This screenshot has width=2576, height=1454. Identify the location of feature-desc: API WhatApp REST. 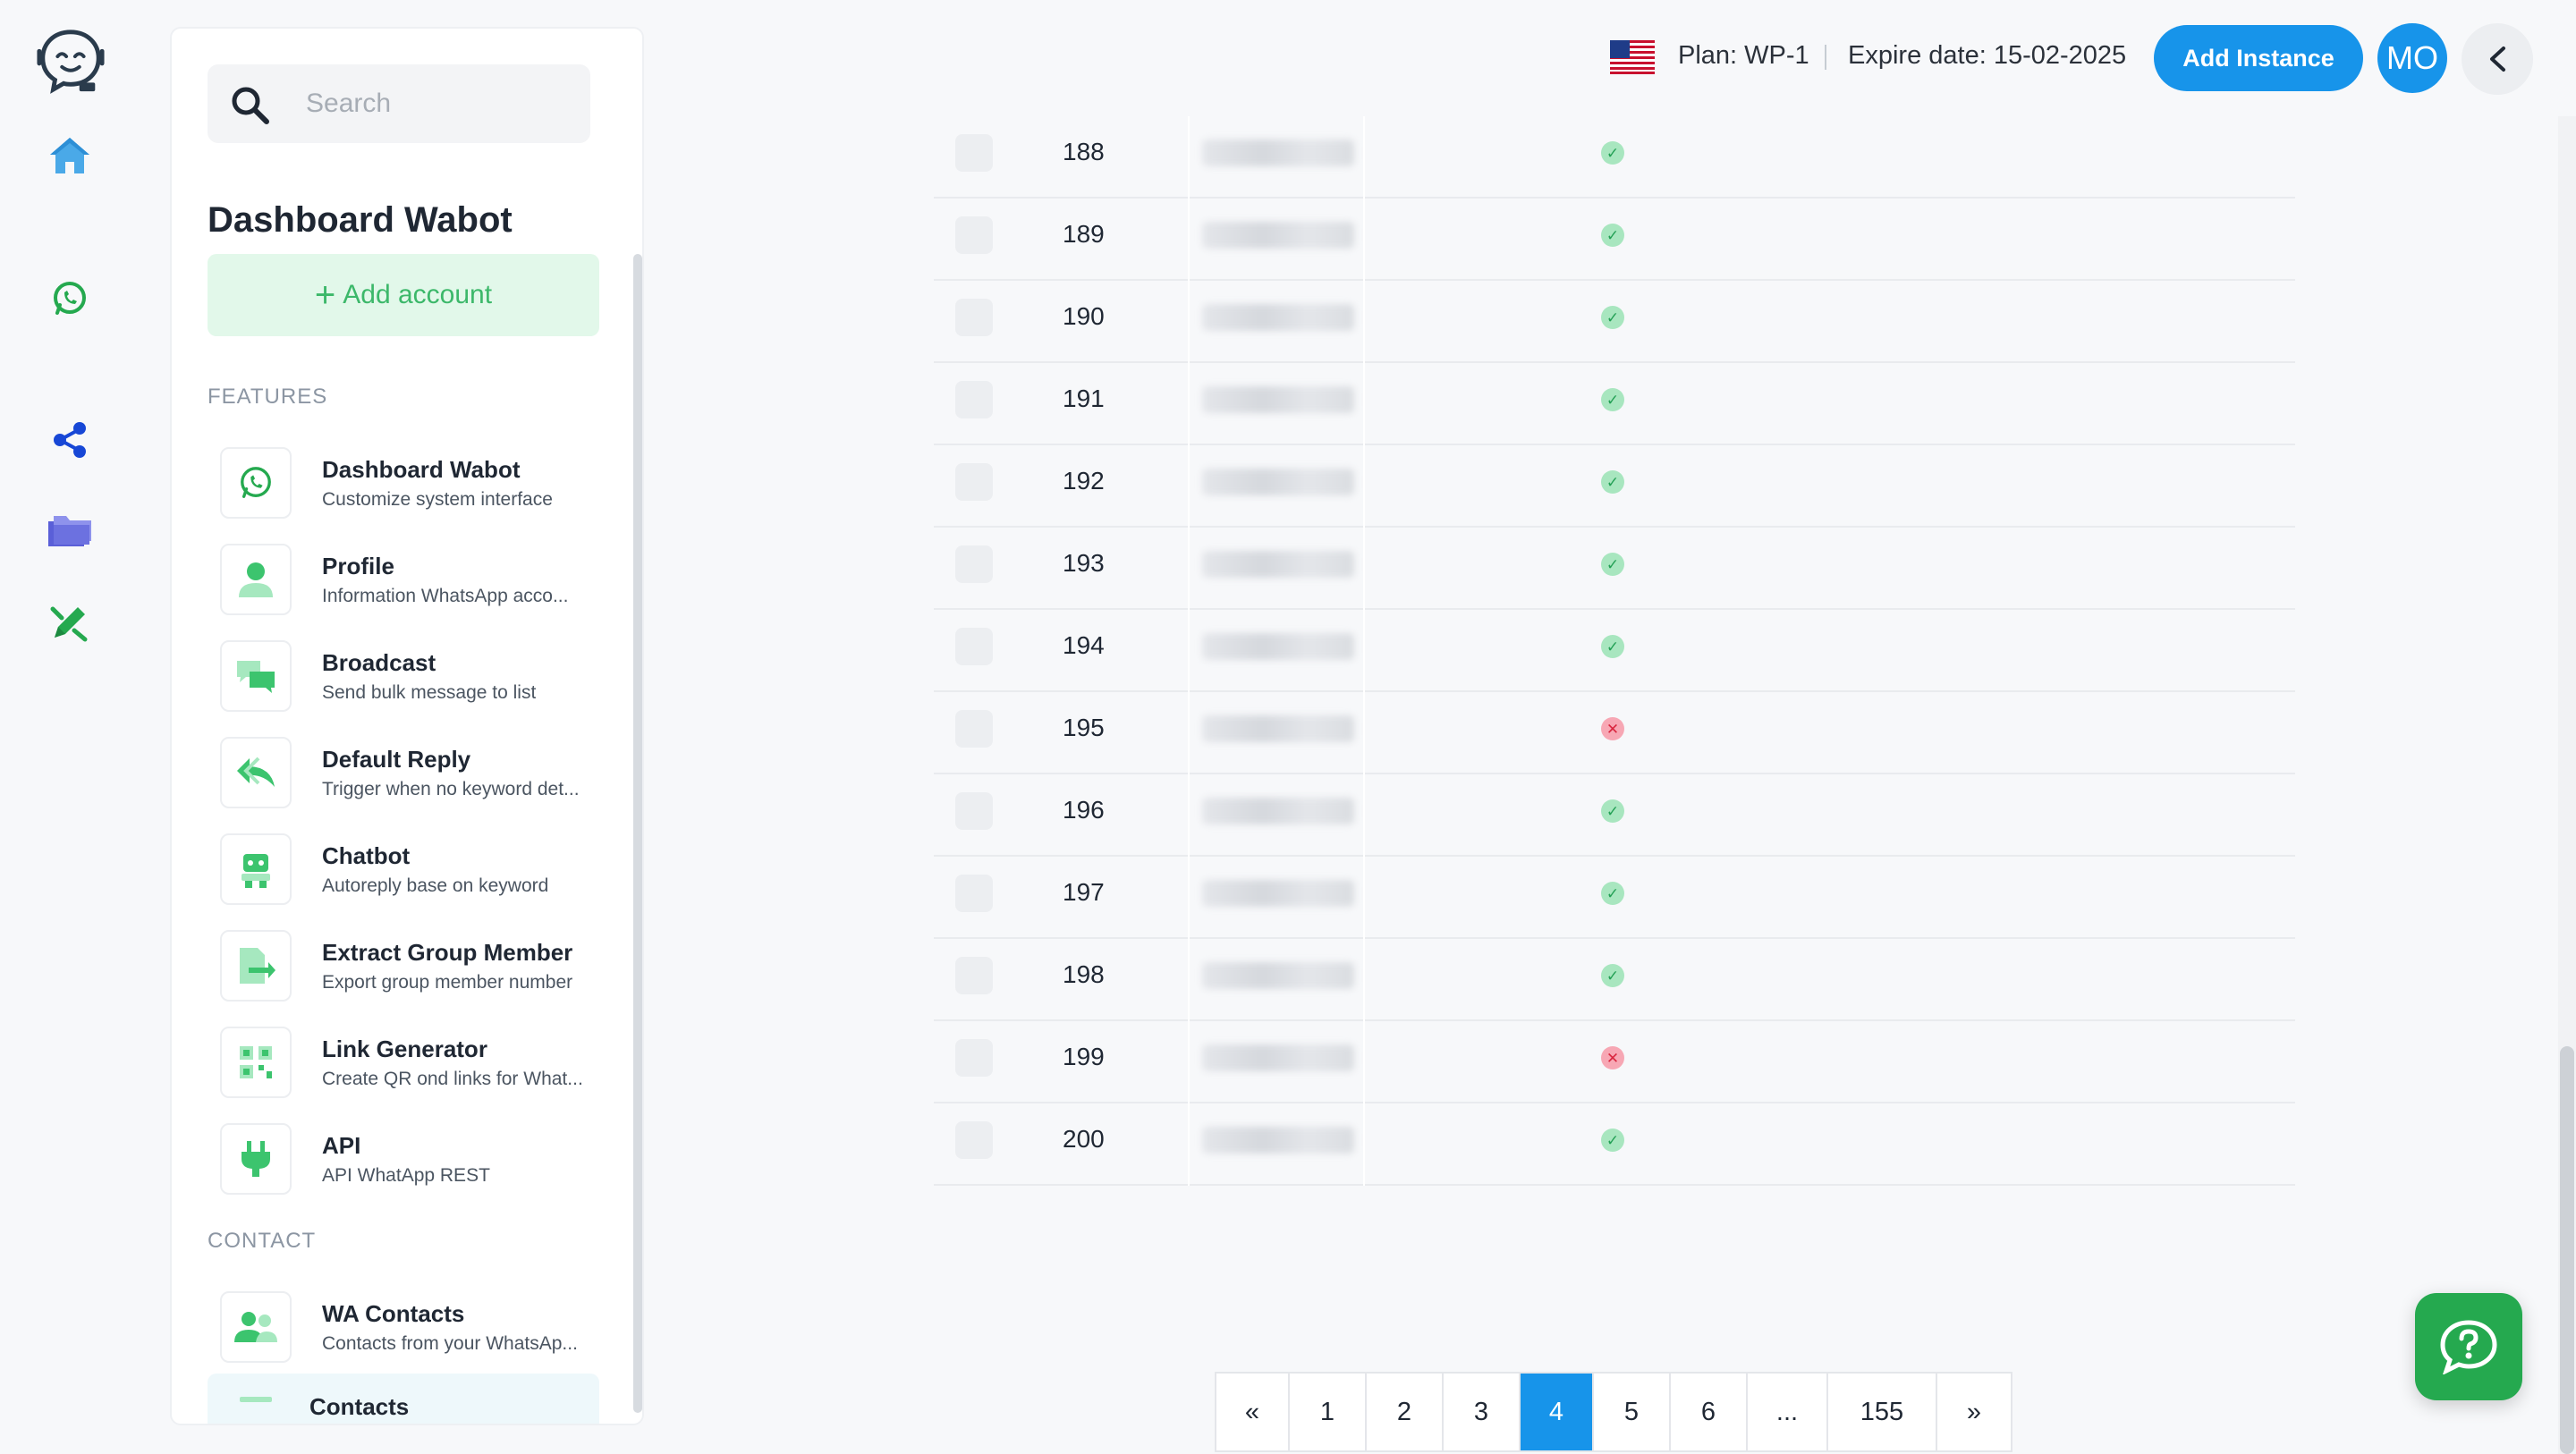
(406, 1175).